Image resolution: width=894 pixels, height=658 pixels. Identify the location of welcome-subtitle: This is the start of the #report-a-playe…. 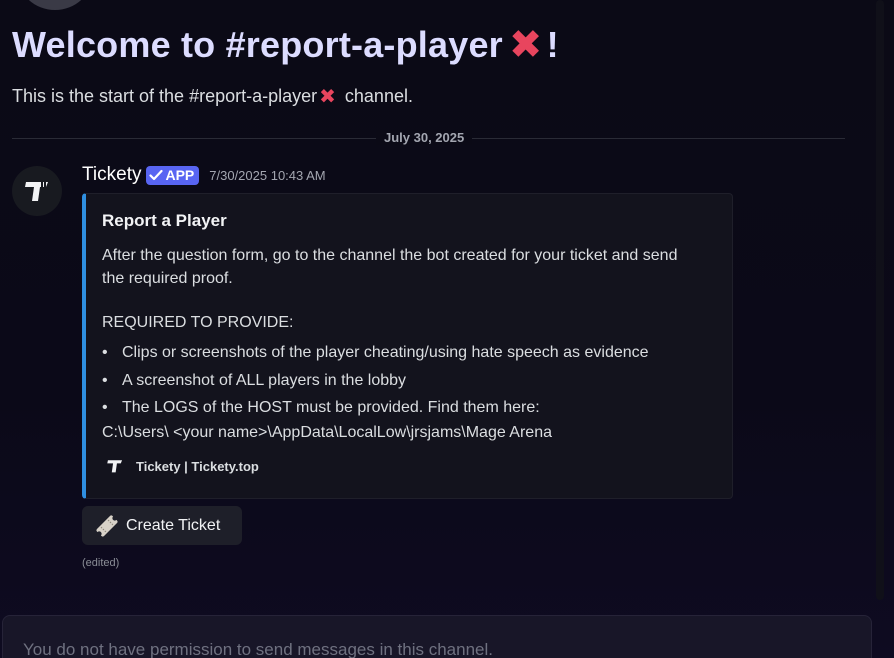
(212, 96).